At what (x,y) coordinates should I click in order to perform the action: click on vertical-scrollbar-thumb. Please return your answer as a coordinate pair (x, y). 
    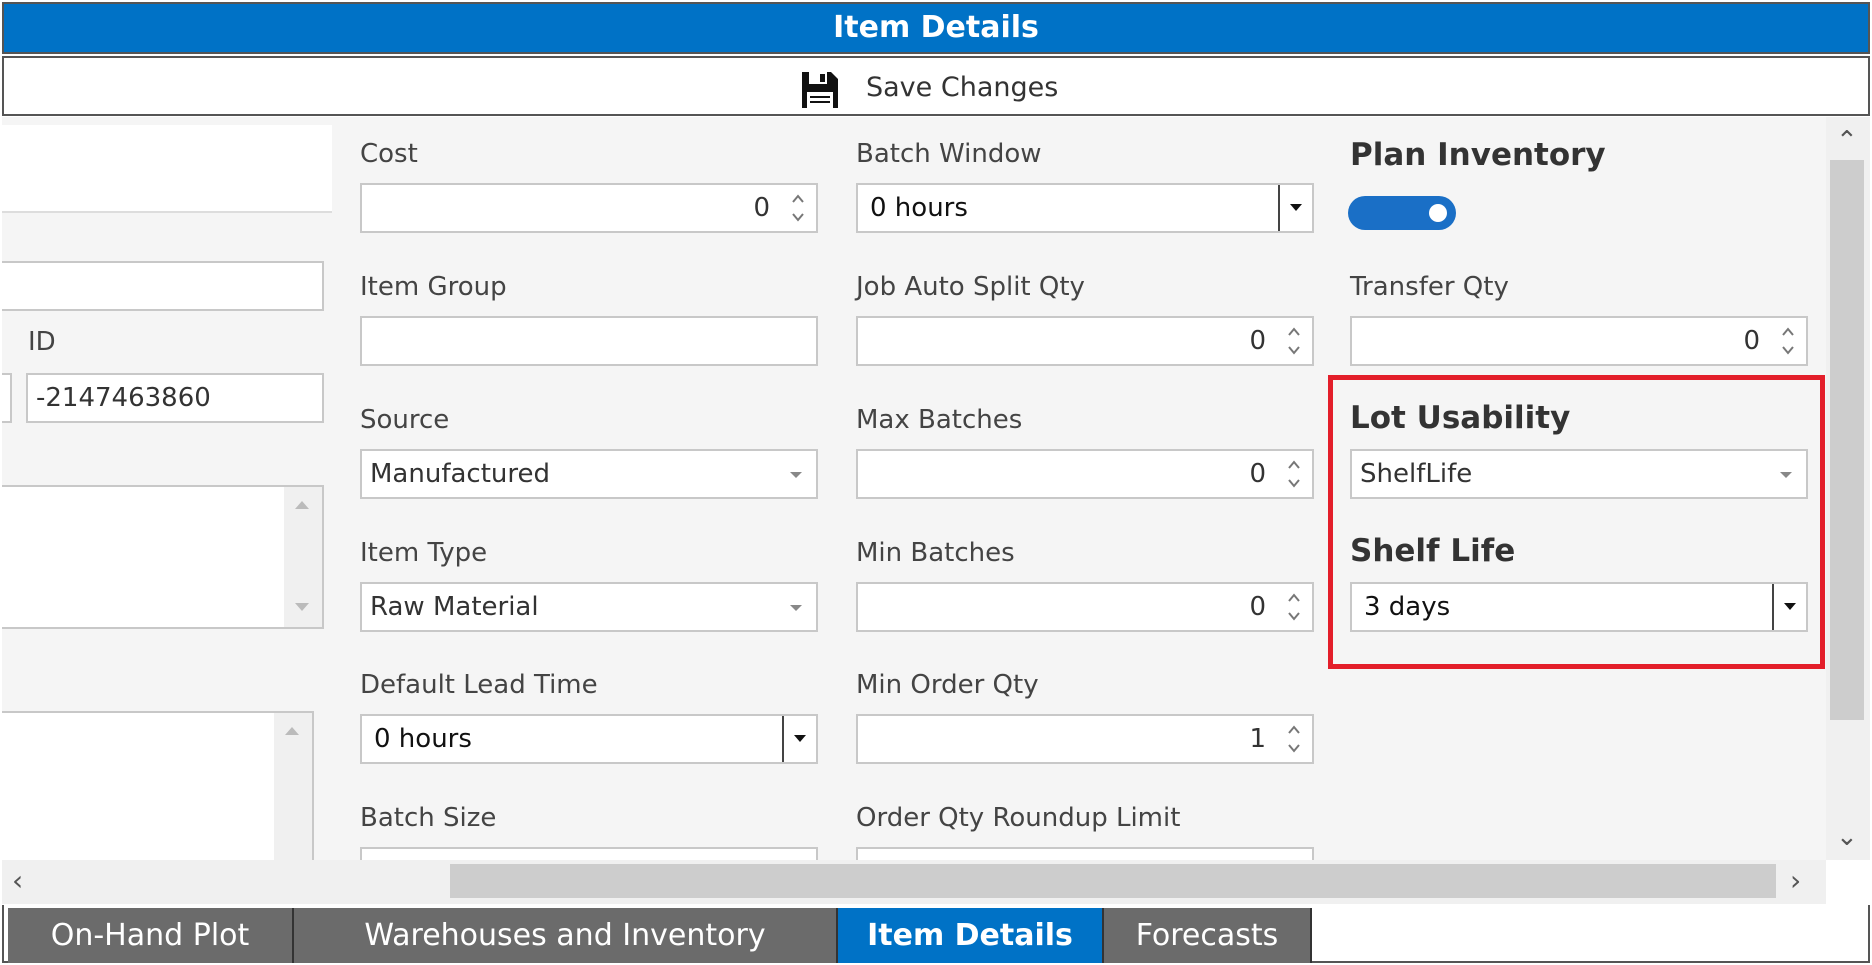
    Looking at the image, I should click on (1847, 440).